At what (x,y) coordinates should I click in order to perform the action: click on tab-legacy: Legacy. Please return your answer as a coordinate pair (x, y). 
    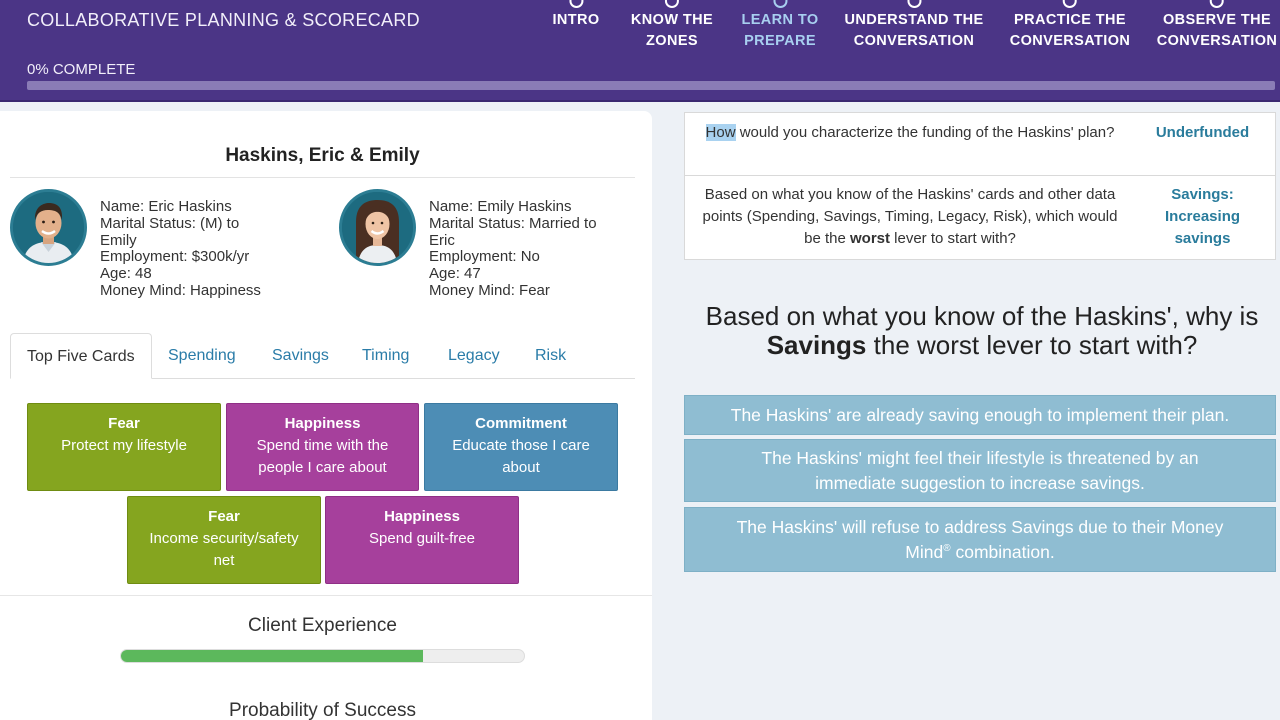
    Looking at the image, I should click on (474, 356).